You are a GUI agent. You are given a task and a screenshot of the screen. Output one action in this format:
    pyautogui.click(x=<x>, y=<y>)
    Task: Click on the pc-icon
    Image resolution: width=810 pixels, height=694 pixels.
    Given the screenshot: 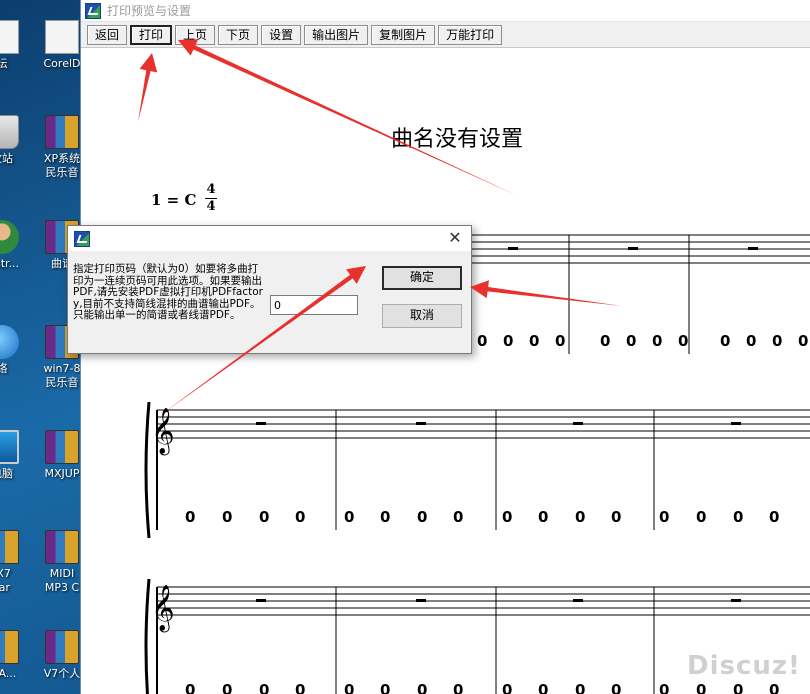 What is the action you would take?
    pyautogui.click(x=9, y=447)
    